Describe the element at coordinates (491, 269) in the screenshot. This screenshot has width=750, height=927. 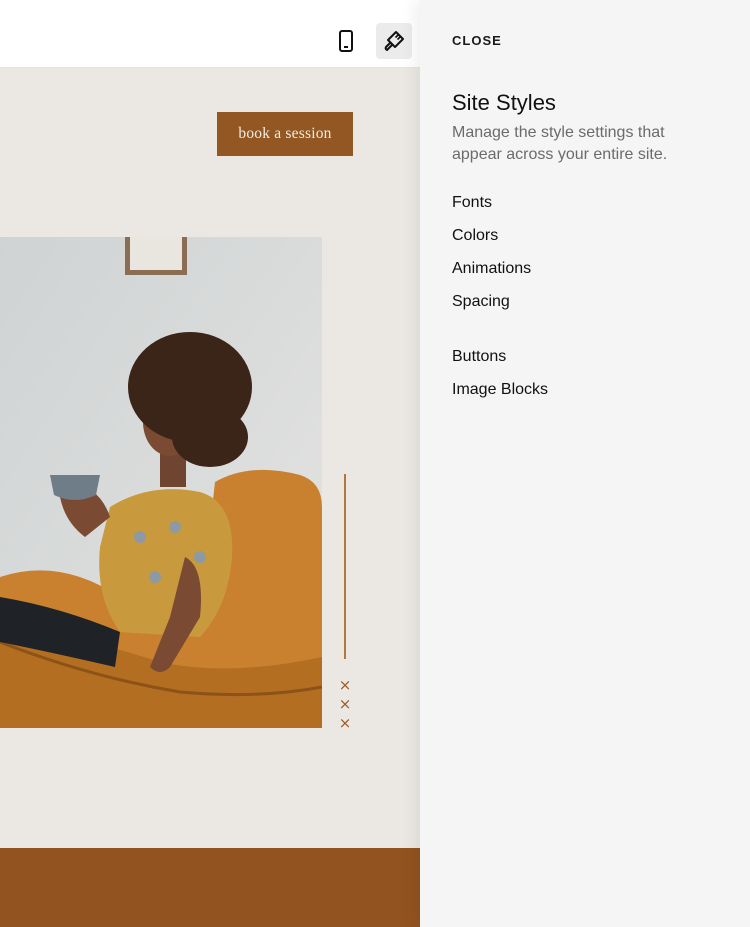
I see `menu-item-animations: Animations` at that location.